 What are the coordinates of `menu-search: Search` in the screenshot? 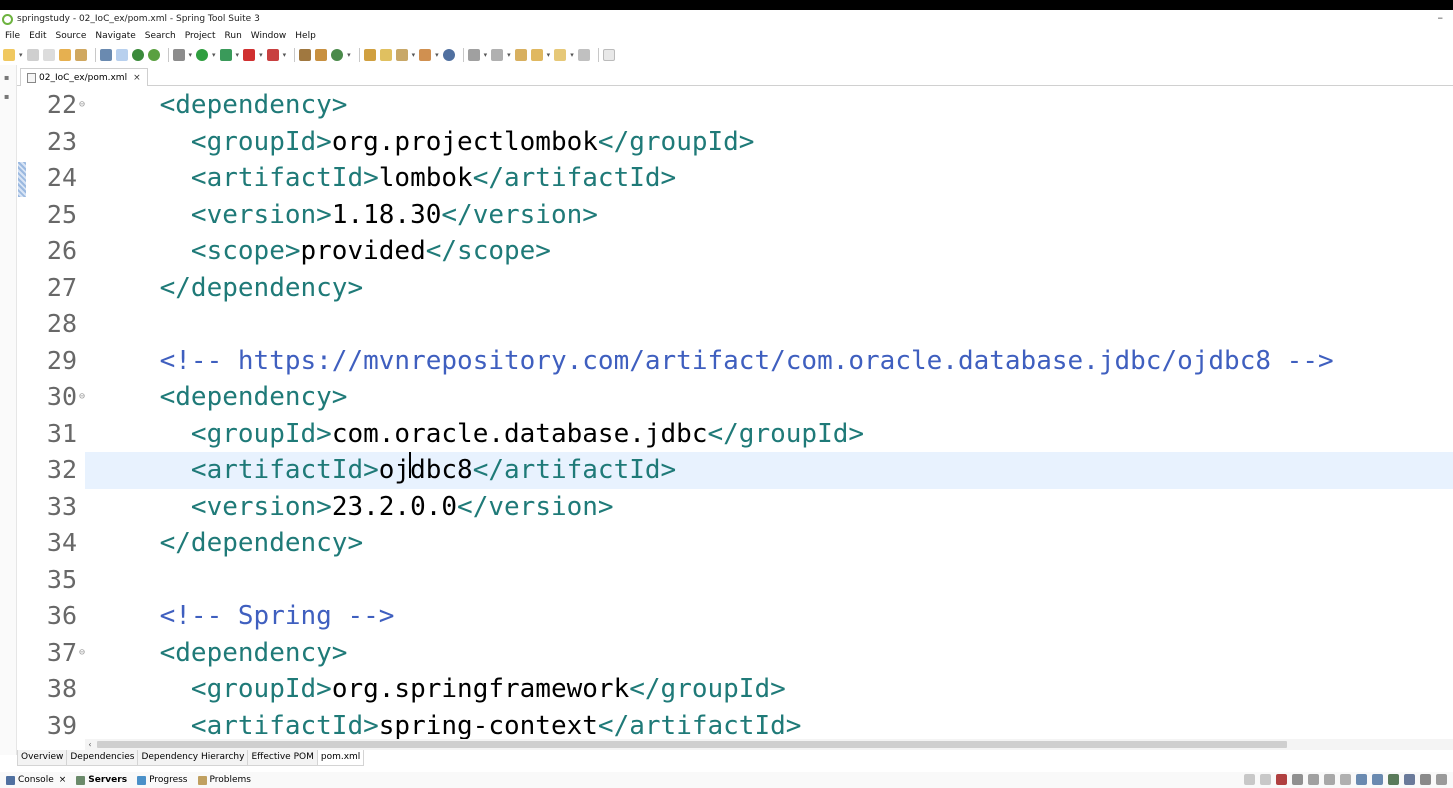 It's located at (160, 36).